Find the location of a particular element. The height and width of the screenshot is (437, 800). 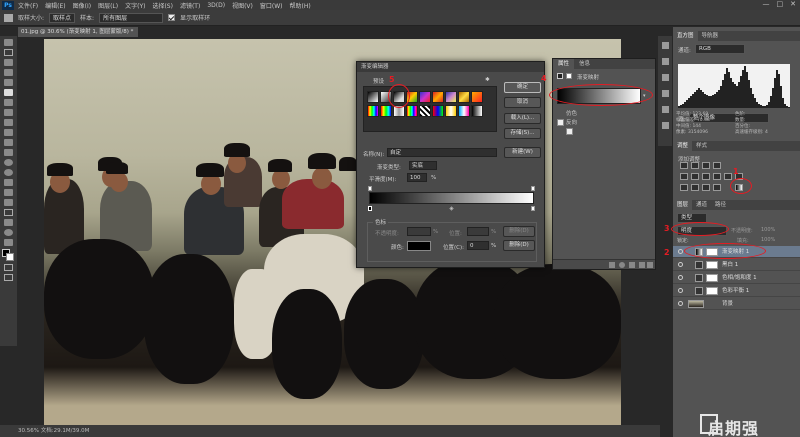

layer-row-hue-saturation: 色相/饱和度 1 is located at coordinates (736, 278).